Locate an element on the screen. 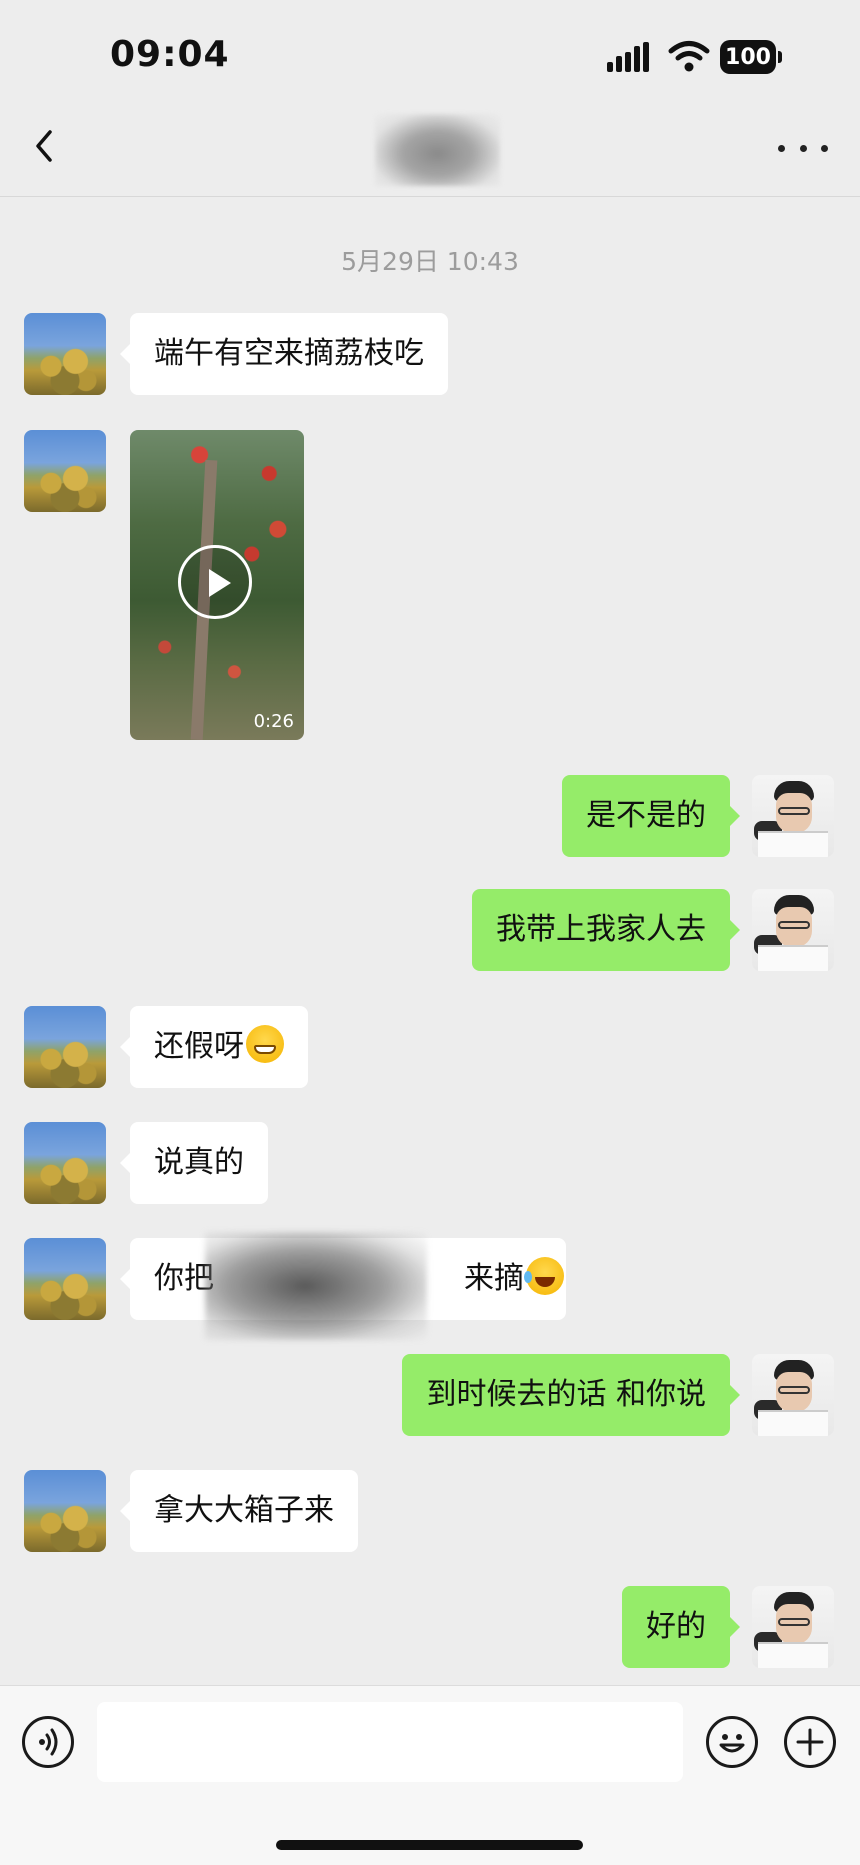 The image size is (860, 1865). message-text: 我带上我家人去 is located at coordinates (601, 929).